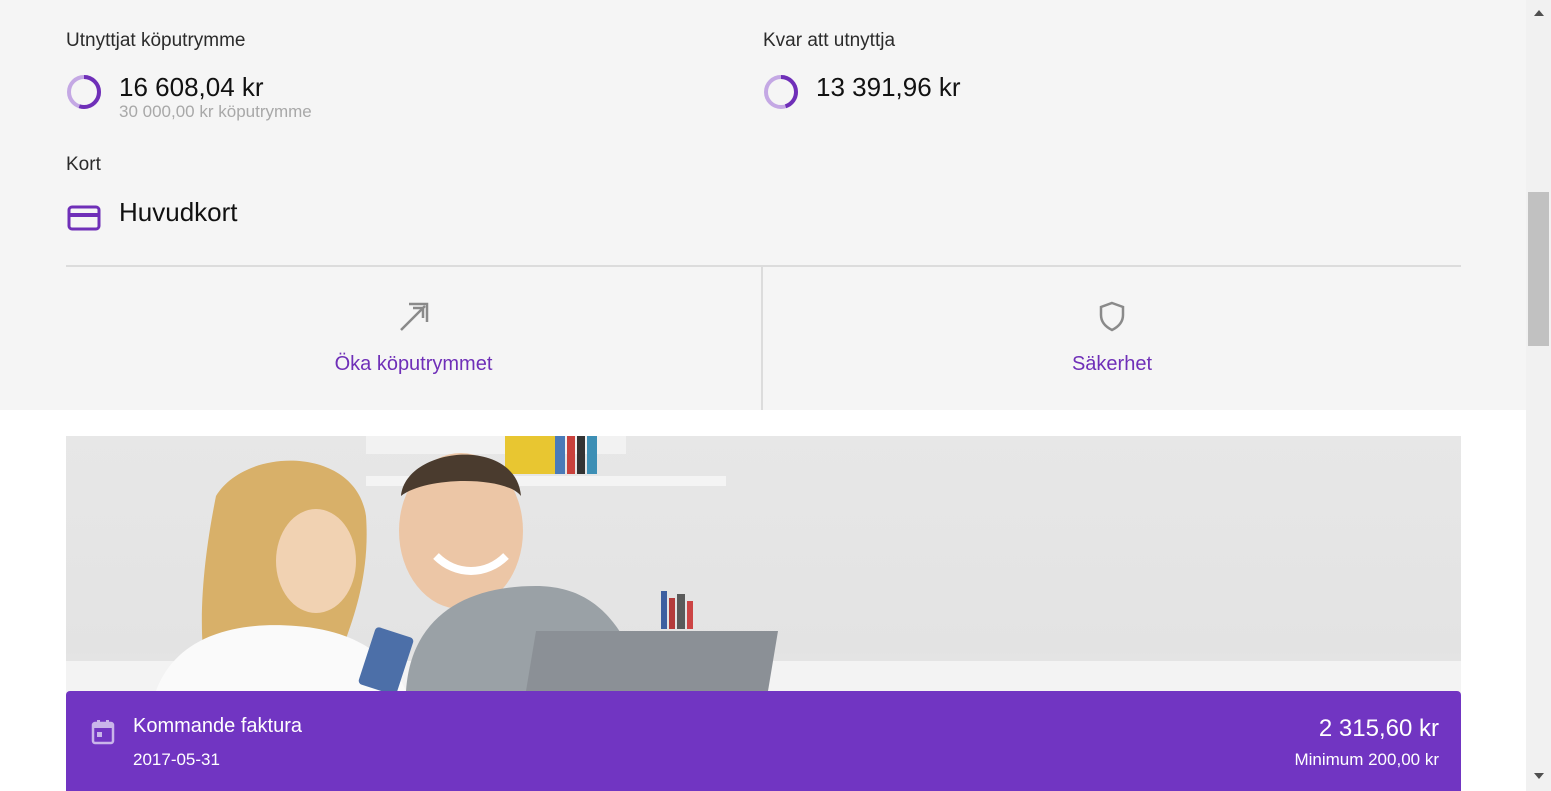  I want to click on shield-icon, so click(1112, 316).